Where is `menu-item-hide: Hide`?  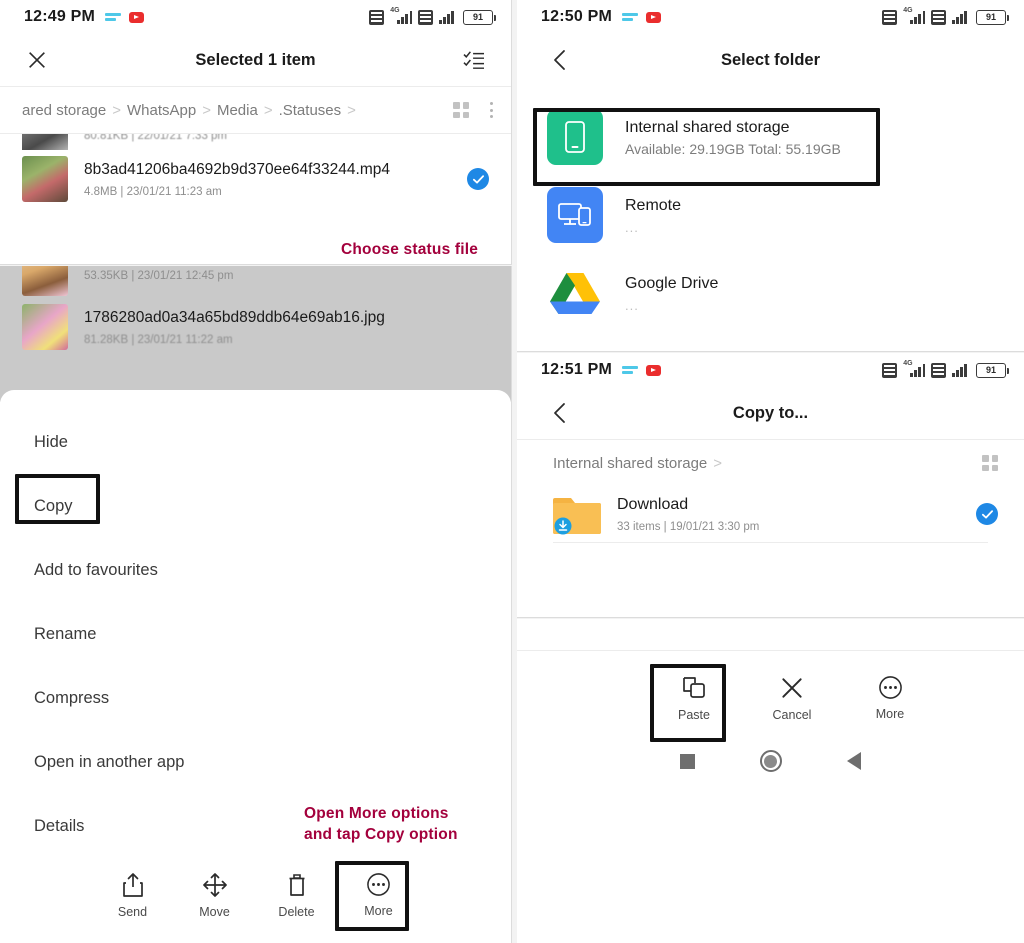 menu-item-hide: Hide is located at coordinates (255, 442).